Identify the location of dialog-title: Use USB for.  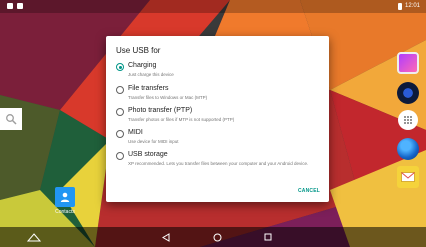
(138, 50).